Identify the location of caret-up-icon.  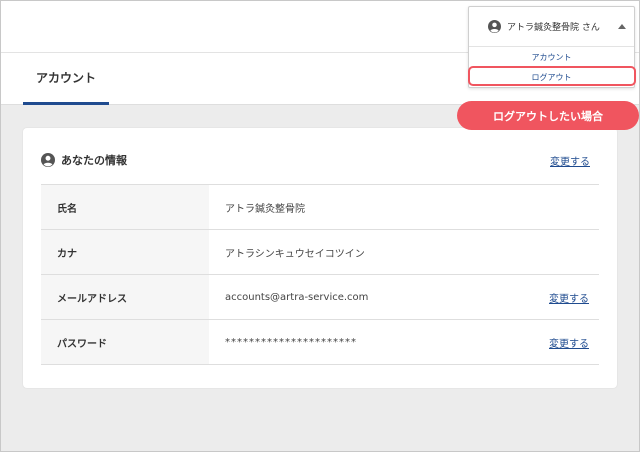
(622, 26).